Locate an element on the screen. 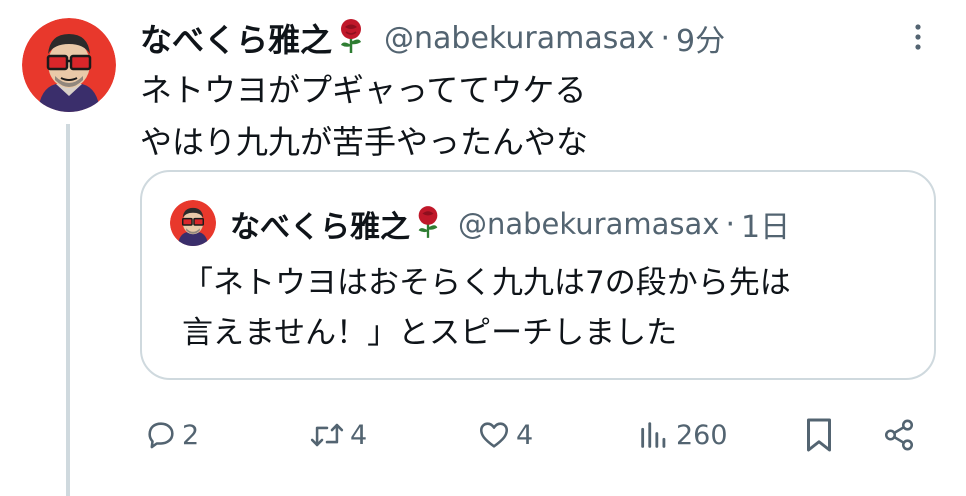  share-button is located at coordinates (899, 435).